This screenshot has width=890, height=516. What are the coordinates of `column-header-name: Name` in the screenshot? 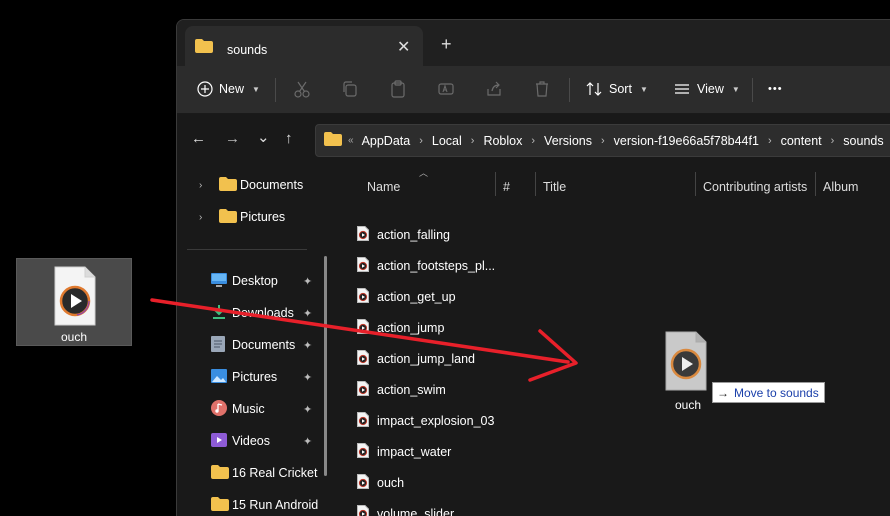 It's located at (383, 187).